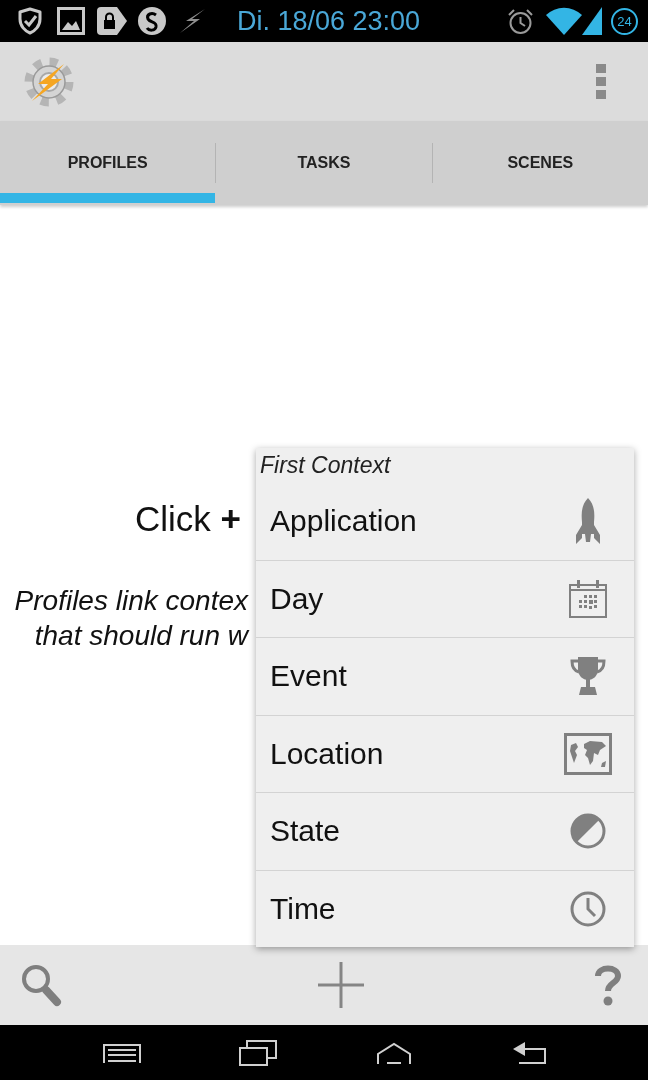 The image size is (648, 1080). Describe the element at coordinates (30, 21) in the screenshot. I see `shield-check-icon` at that location.